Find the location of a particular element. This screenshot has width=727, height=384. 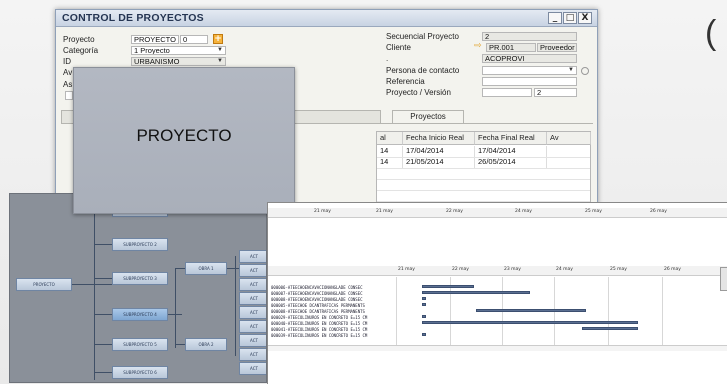

grid-cell: 21/05/2014 is located at coordinates (439, 162).